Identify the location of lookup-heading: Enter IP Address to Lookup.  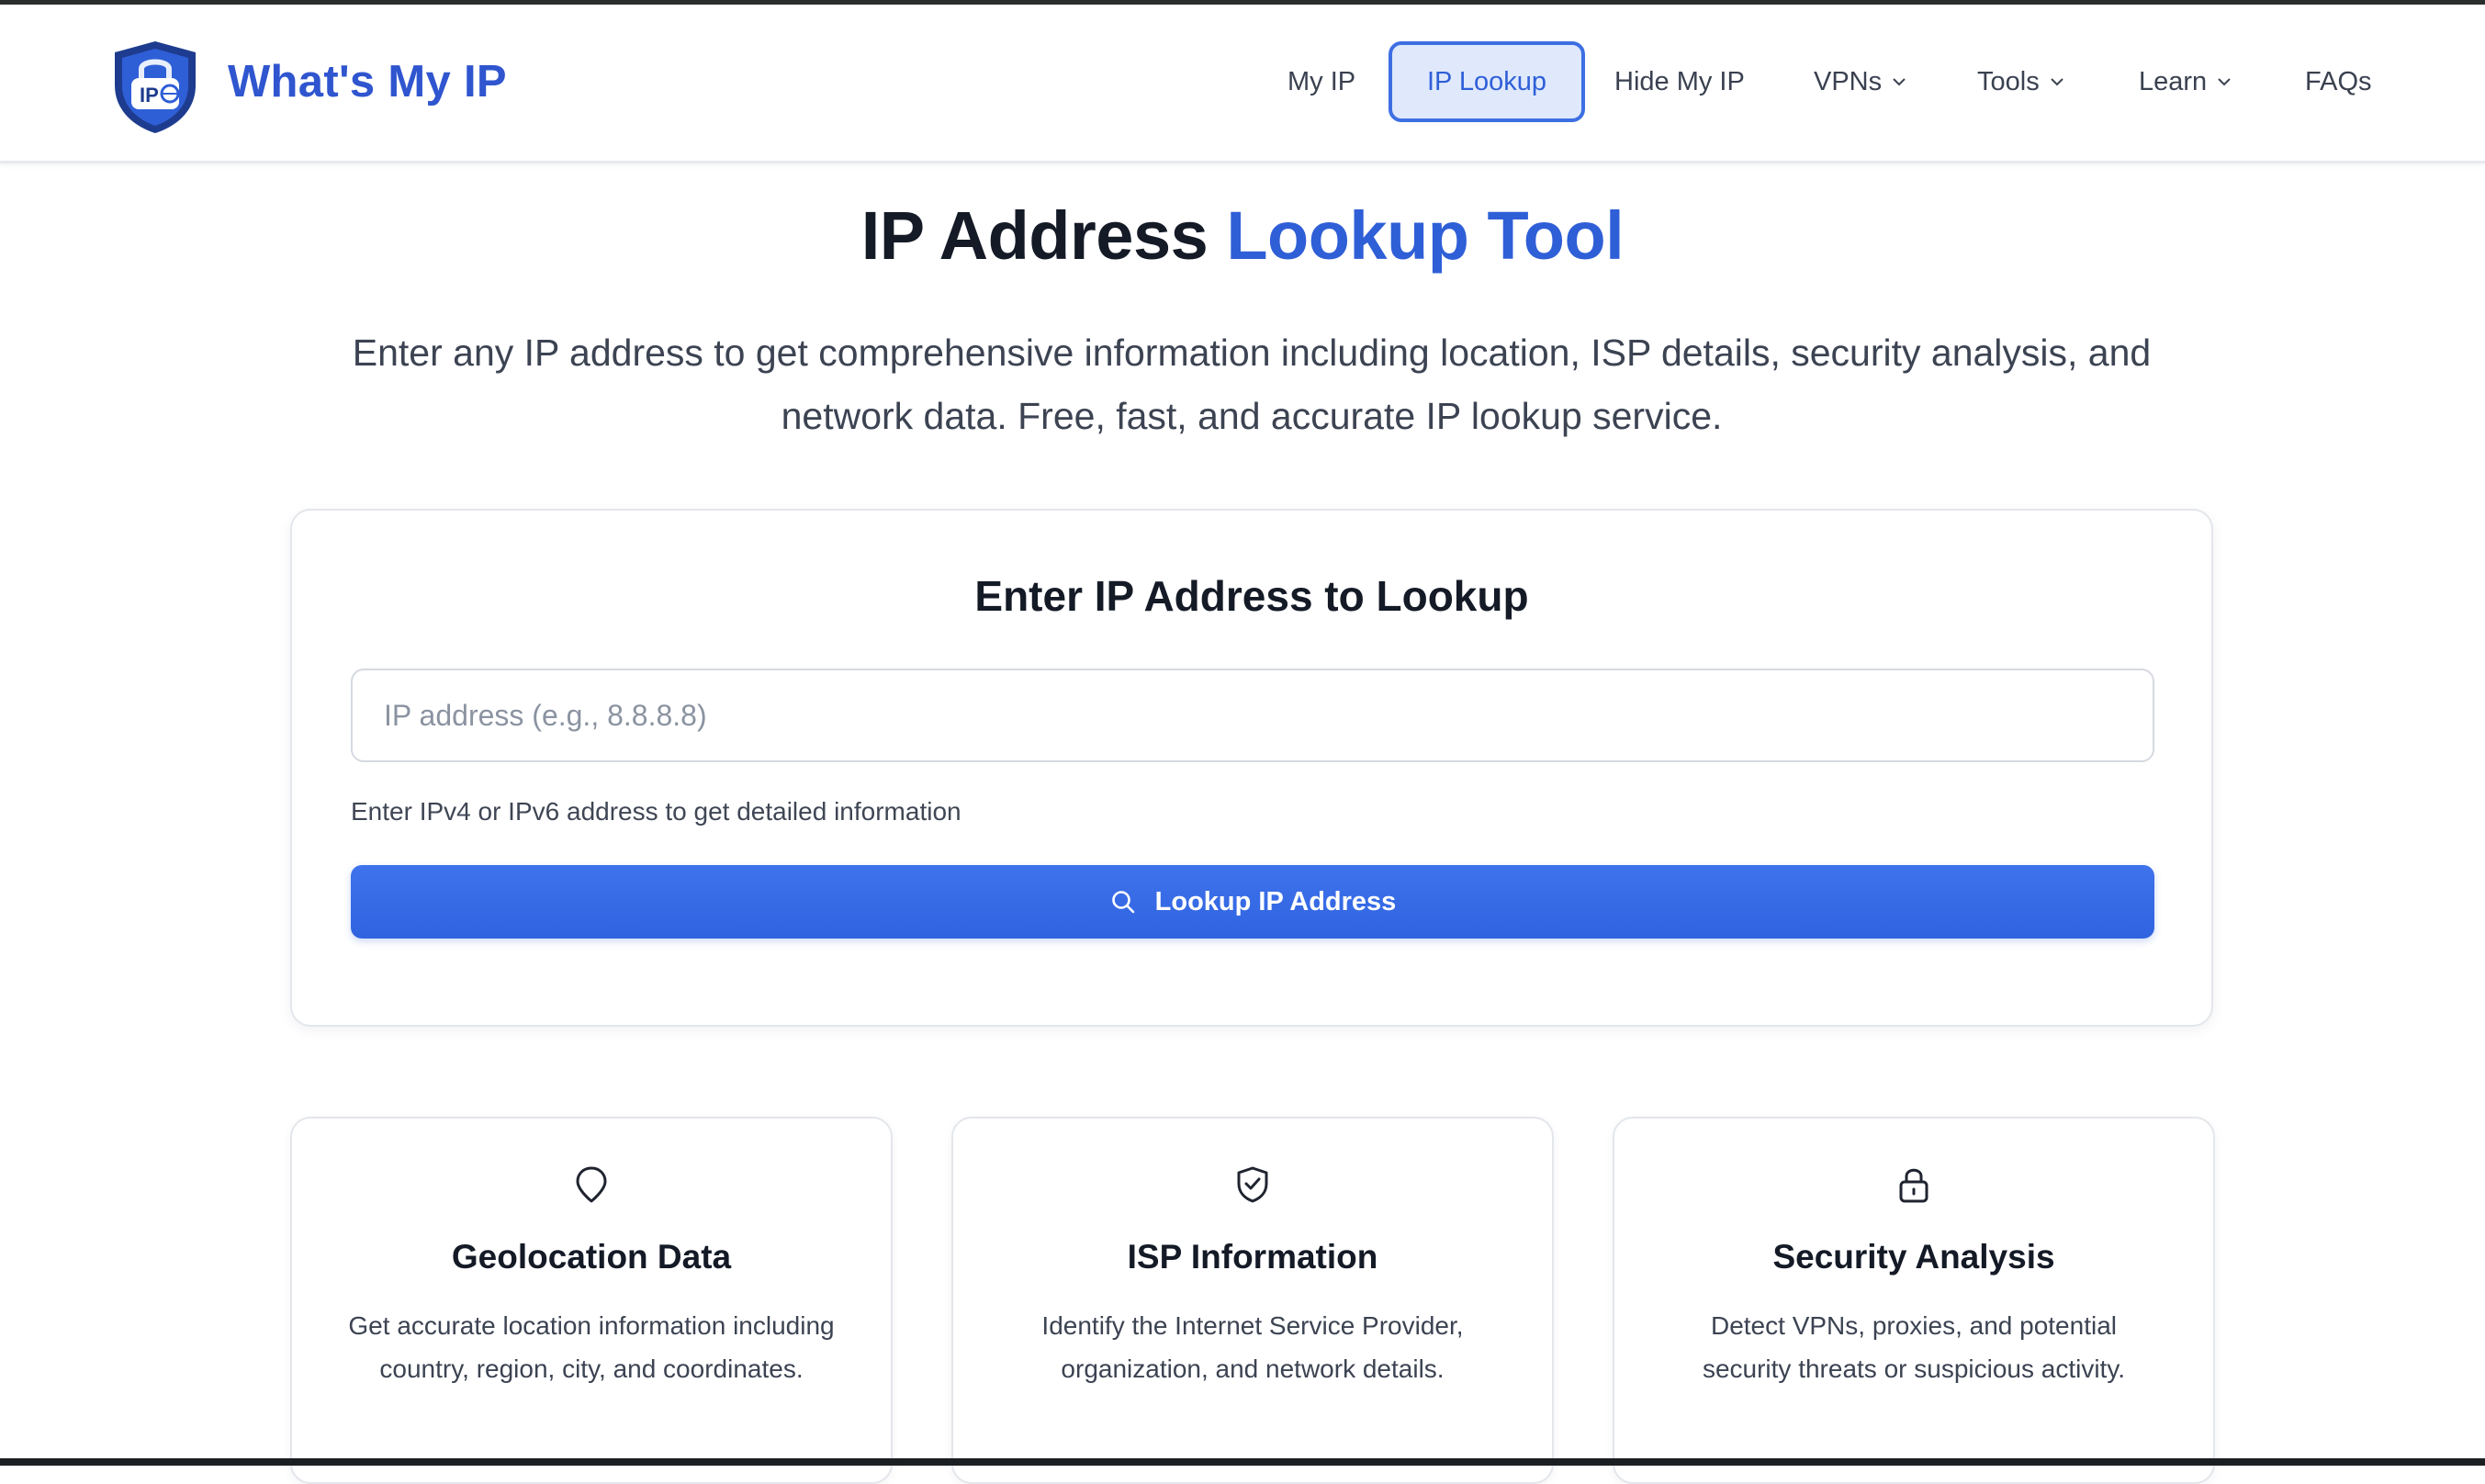
(1252, 596).